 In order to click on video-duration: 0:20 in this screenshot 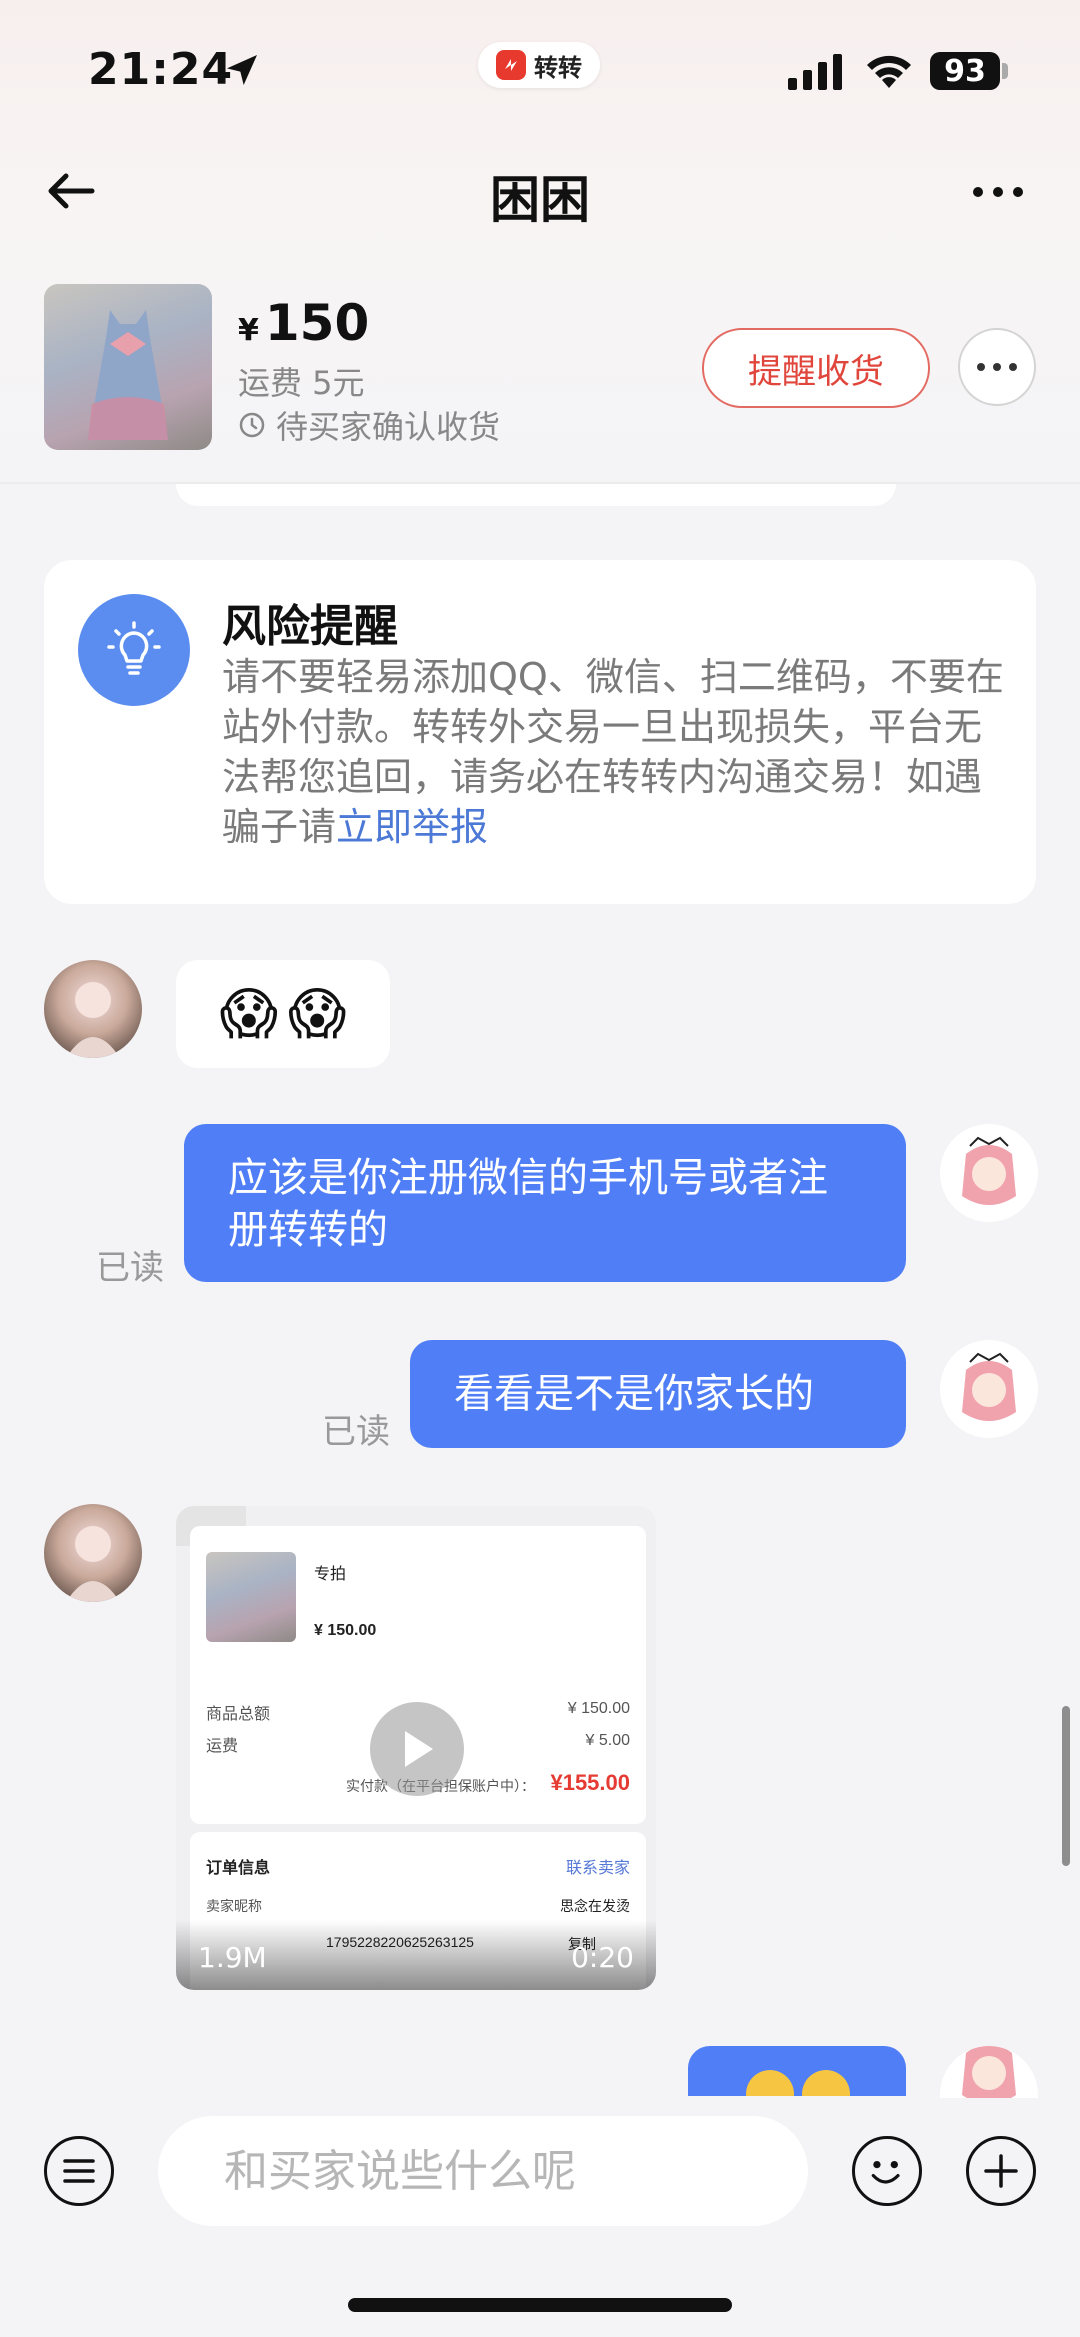, I will do `click(602, 1957)`.